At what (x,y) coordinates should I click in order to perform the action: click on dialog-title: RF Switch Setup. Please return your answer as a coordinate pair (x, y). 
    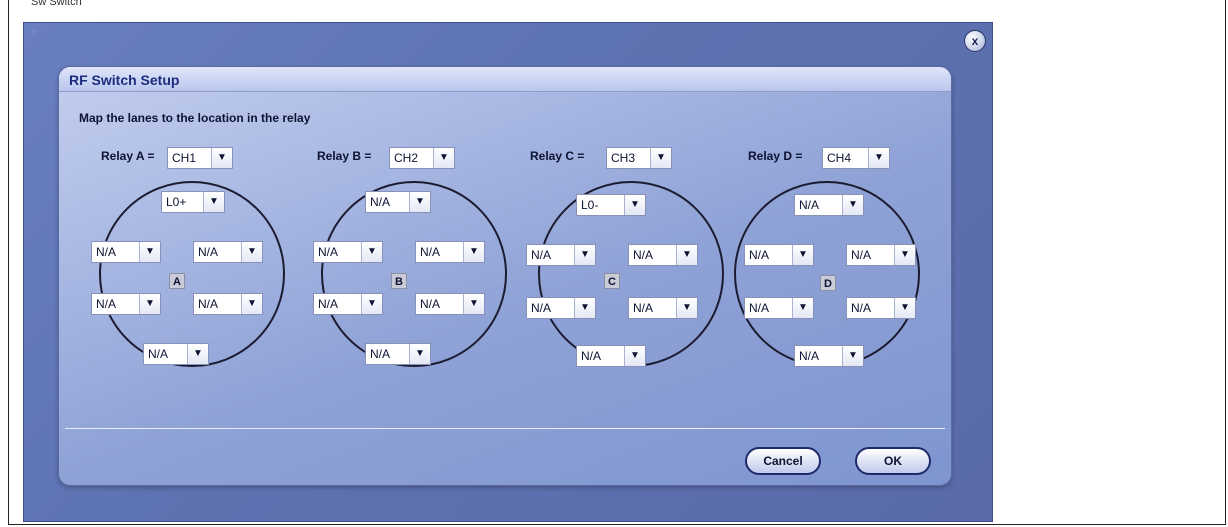
    Looking at the image, I should click on (124, 80).